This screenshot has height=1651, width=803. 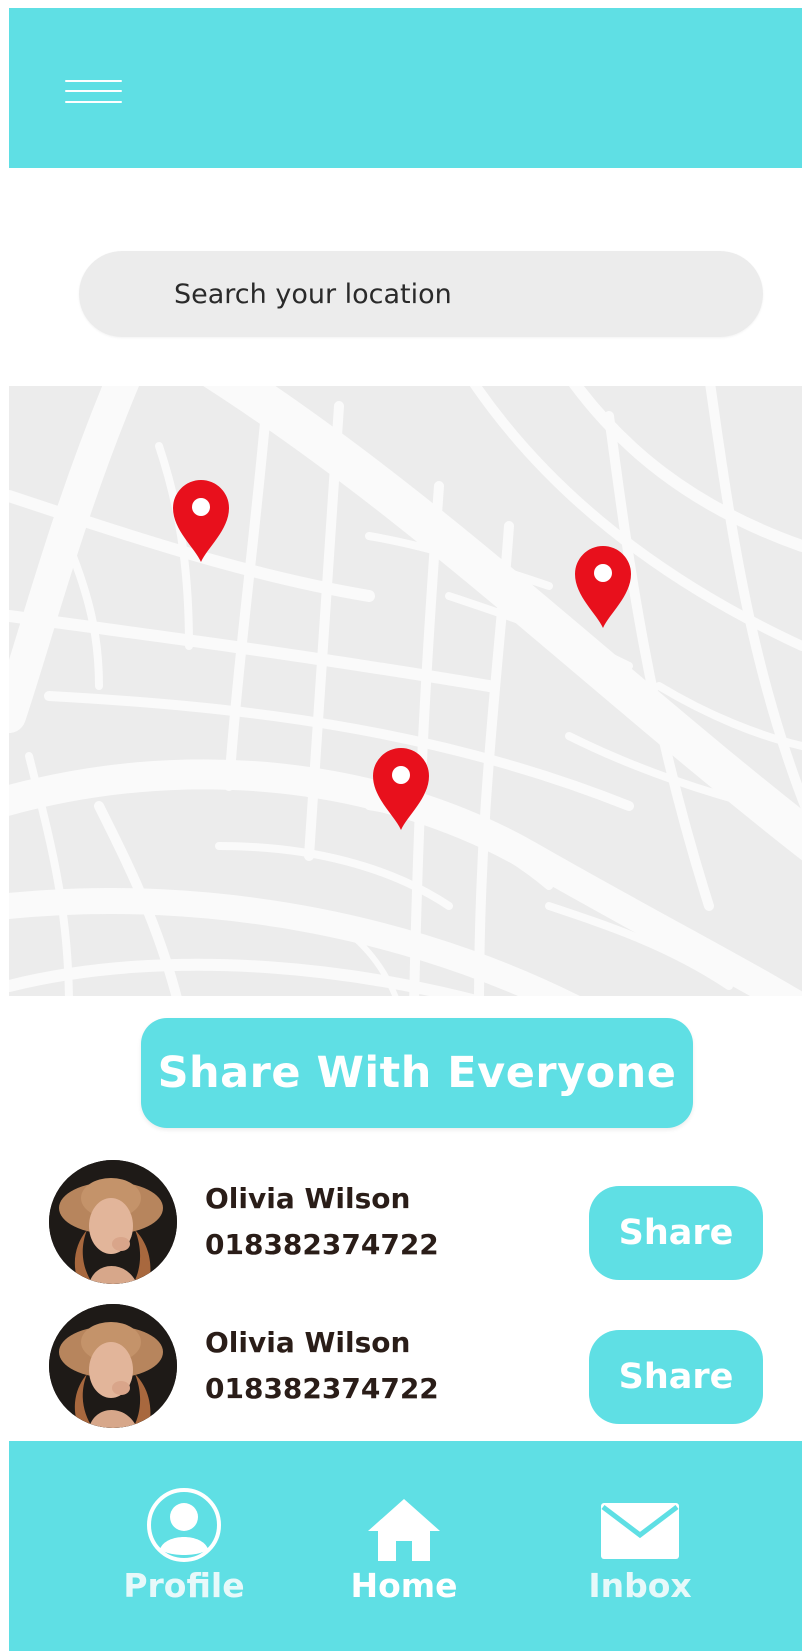 I want to click on nav-label: Home, so click(x=404, y=1585).